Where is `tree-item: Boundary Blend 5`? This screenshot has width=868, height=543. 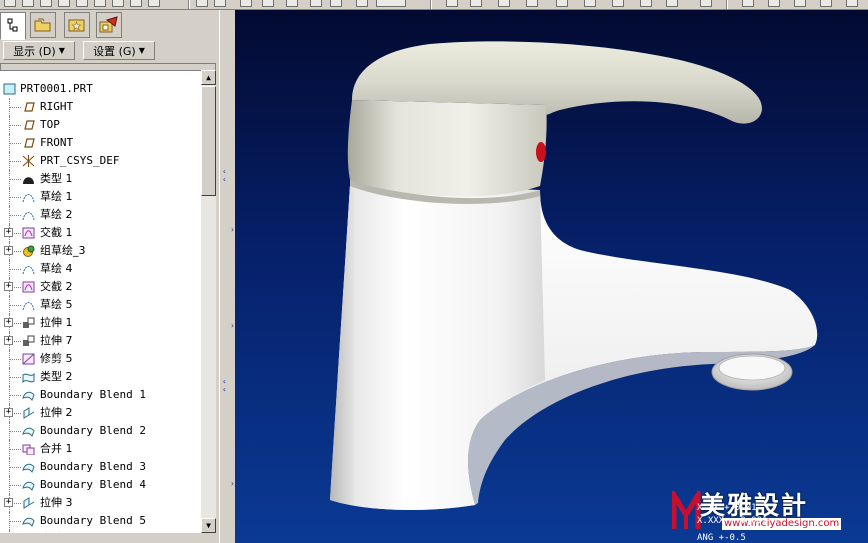
tree-item: Boundary Blend 5 is located at coordinates (100, 521).